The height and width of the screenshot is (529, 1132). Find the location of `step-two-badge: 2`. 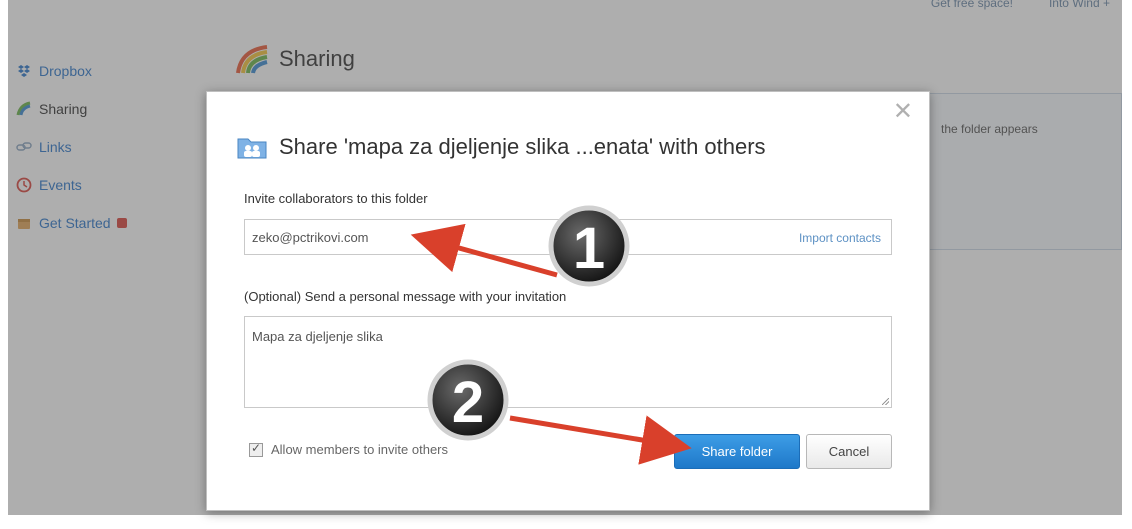

step-two-badge: 2 is located at coordinates (468, 400).